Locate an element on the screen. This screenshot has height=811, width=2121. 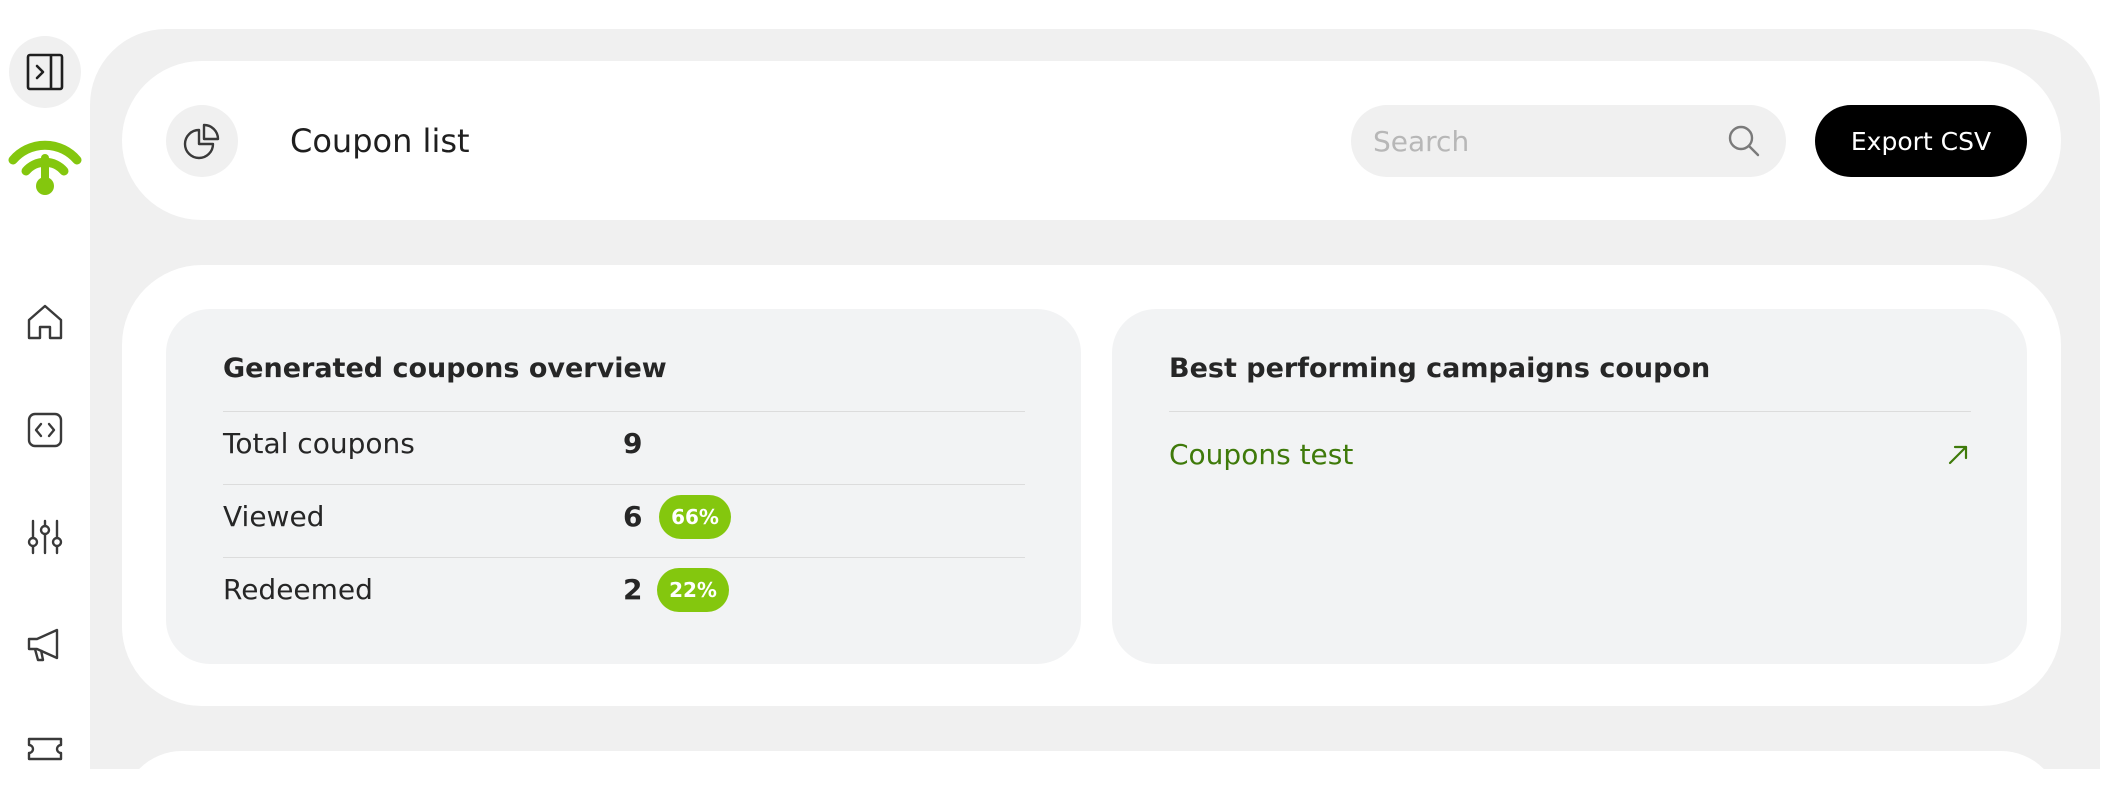
sidebar is located at coordinates (45, 380).